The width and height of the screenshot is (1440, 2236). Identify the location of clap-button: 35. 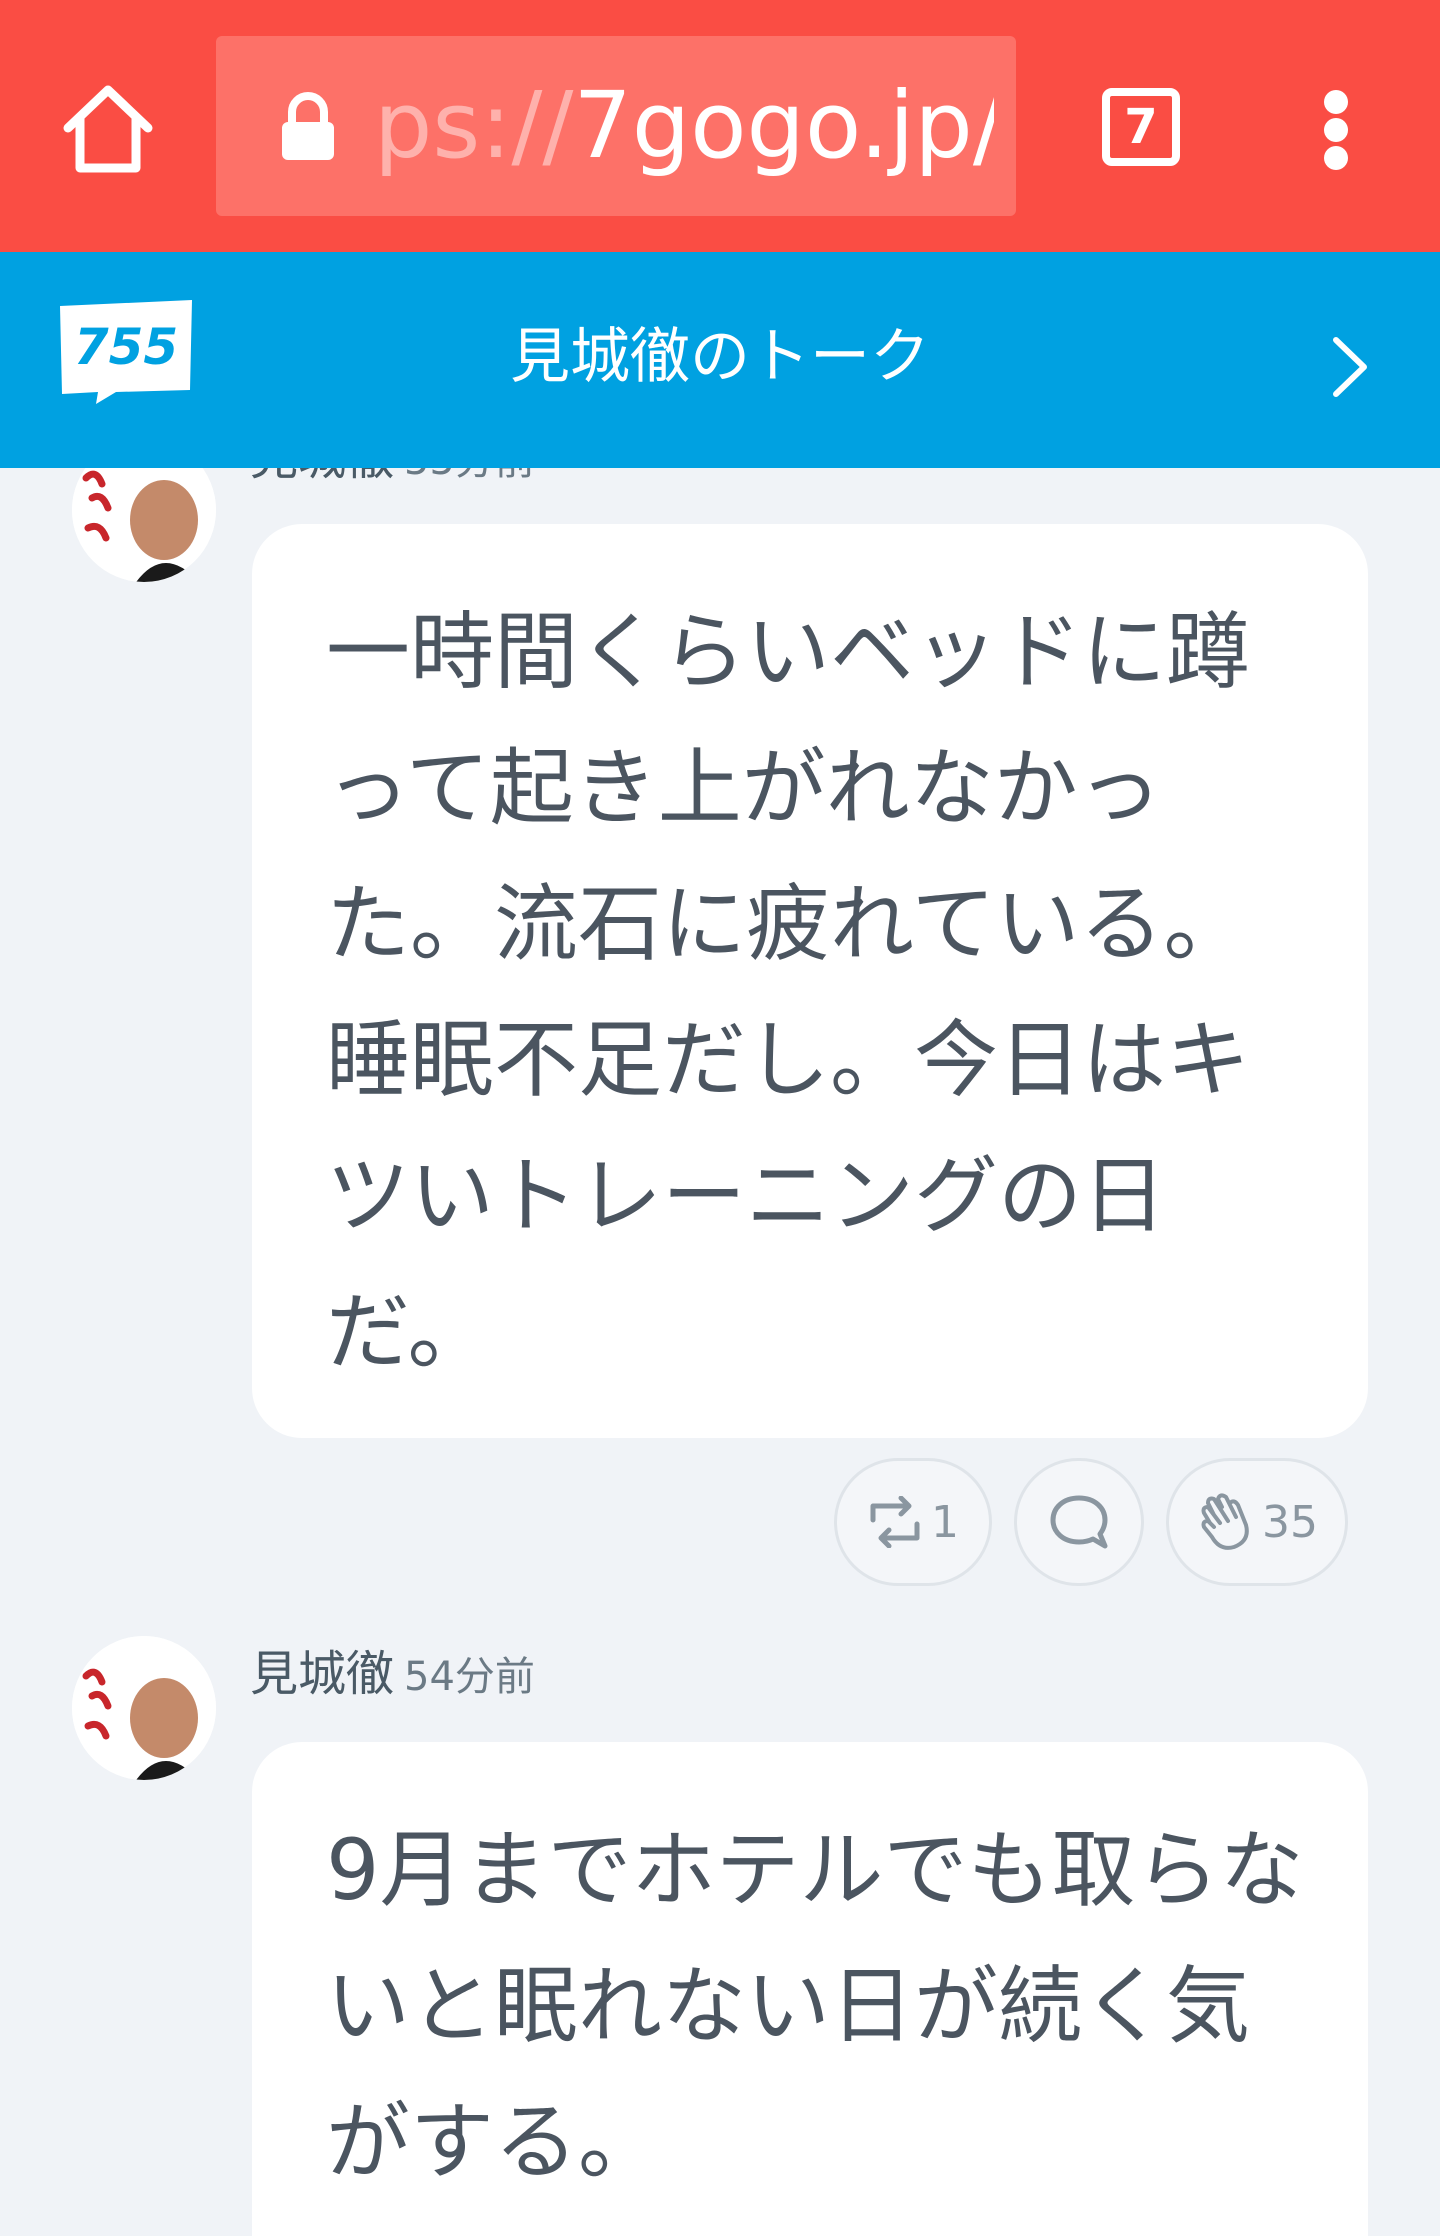
(1257, 1522).